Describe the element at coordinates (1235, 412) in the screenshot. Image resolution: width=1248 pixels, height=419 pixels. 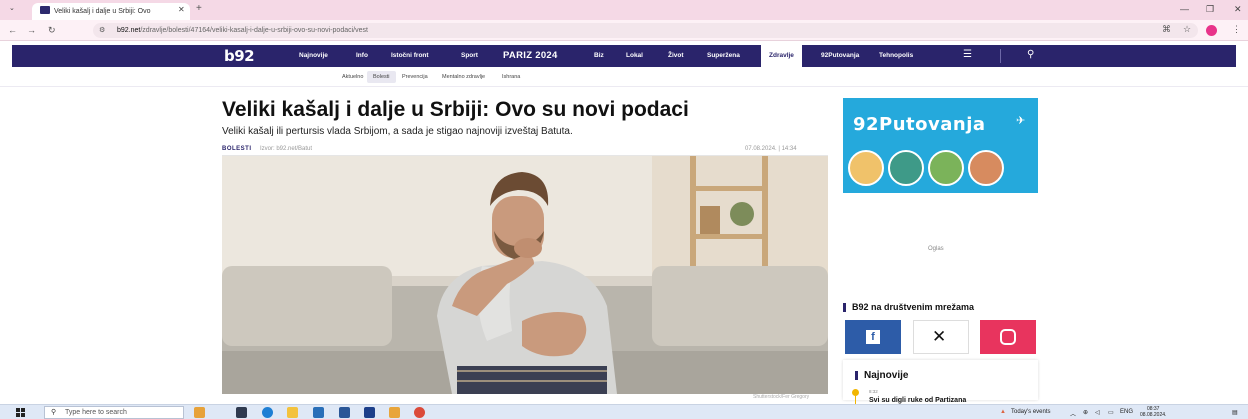
I see `notifications-icon: ▤` at that location.